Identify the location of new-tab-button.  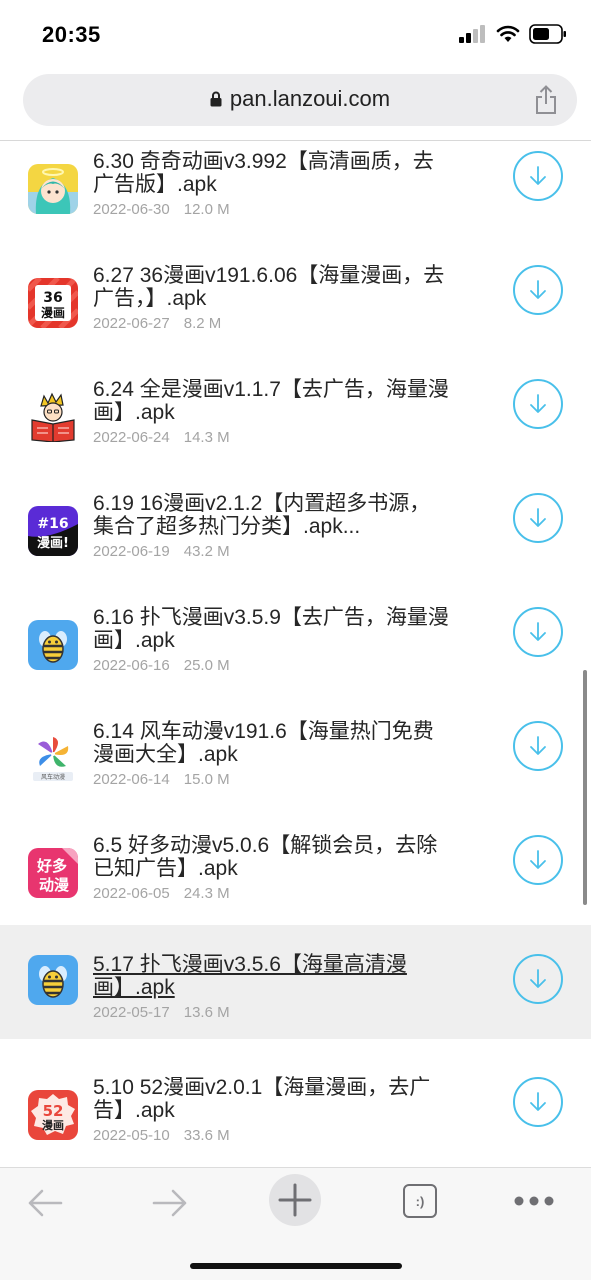
(295, 1200).